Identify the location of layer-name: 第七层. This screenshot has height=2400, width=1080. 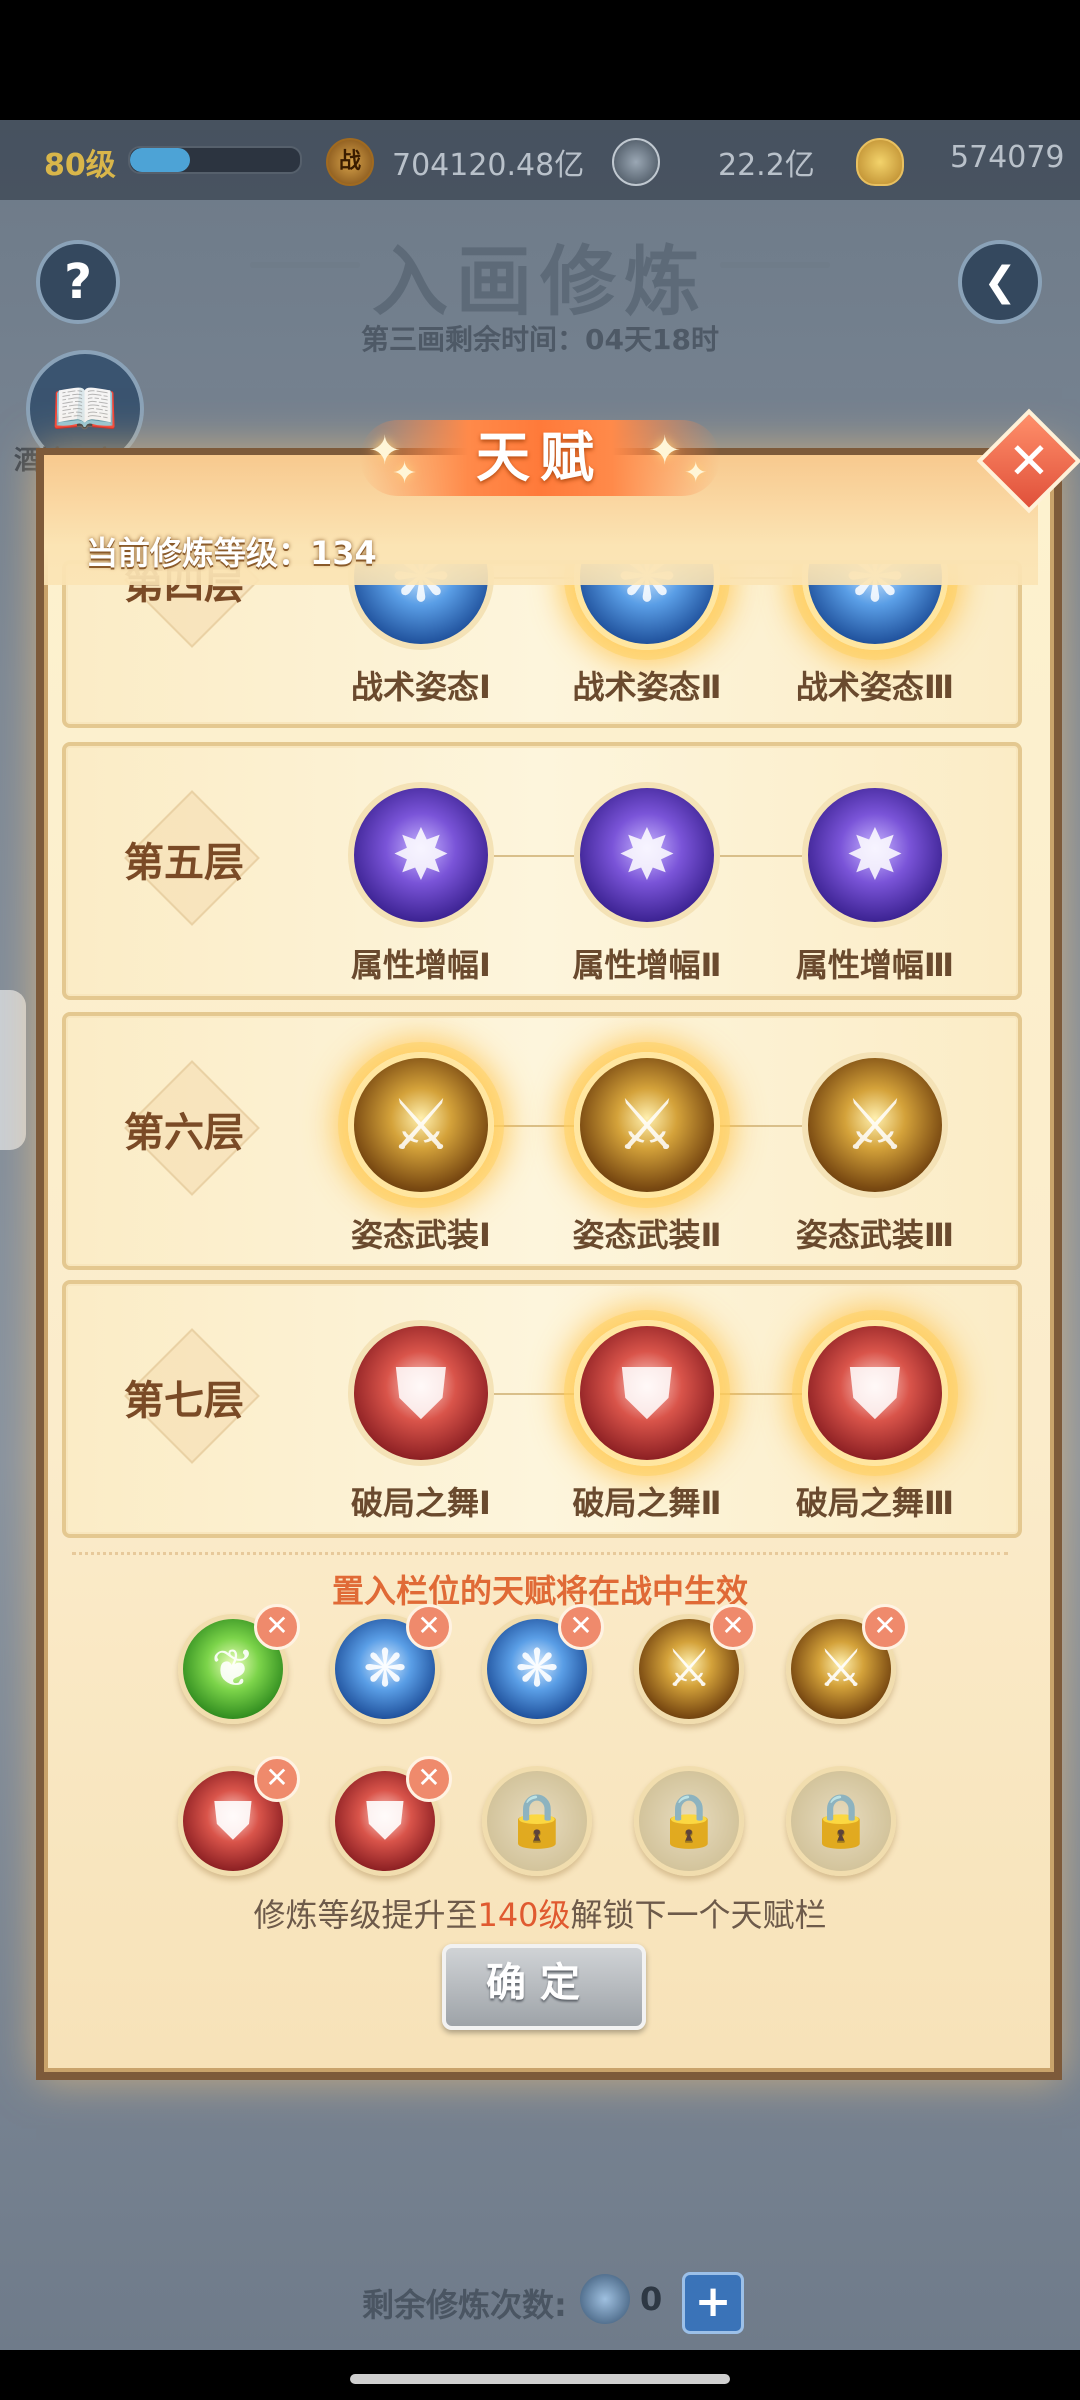
(184, 1401).